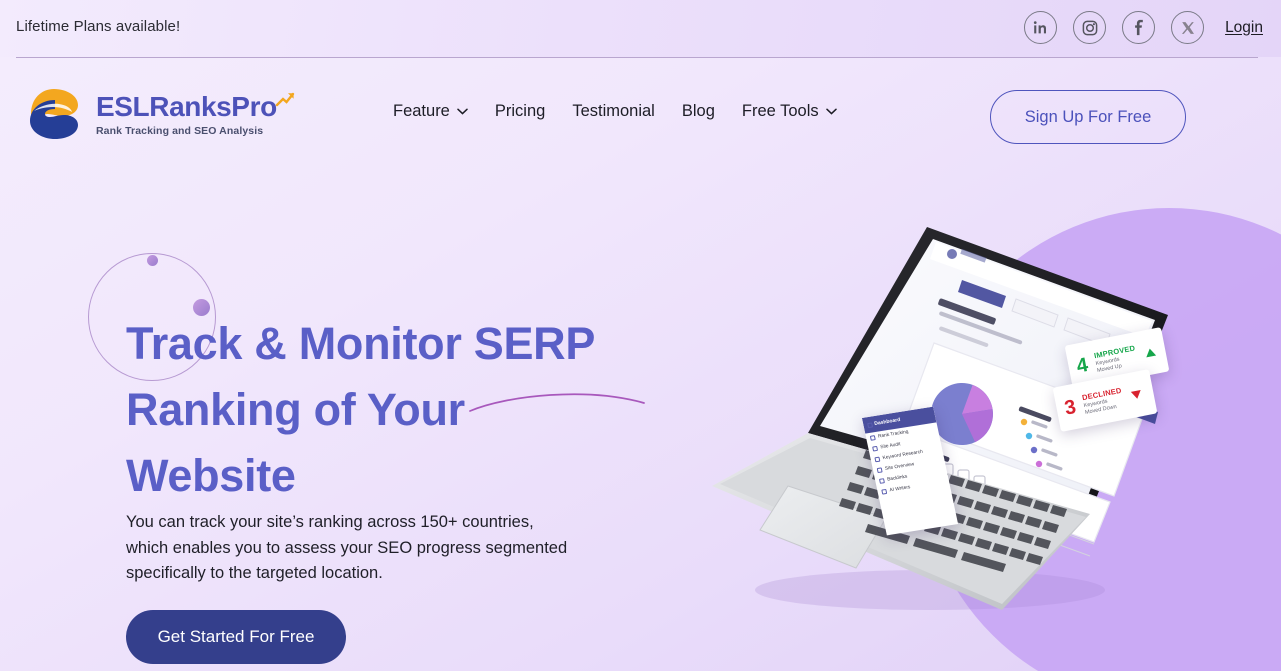 The width and height of the screenshot is (1281, 671). I want to click on eslrankspro-swoosh-logo-icon, so click(55, 114).